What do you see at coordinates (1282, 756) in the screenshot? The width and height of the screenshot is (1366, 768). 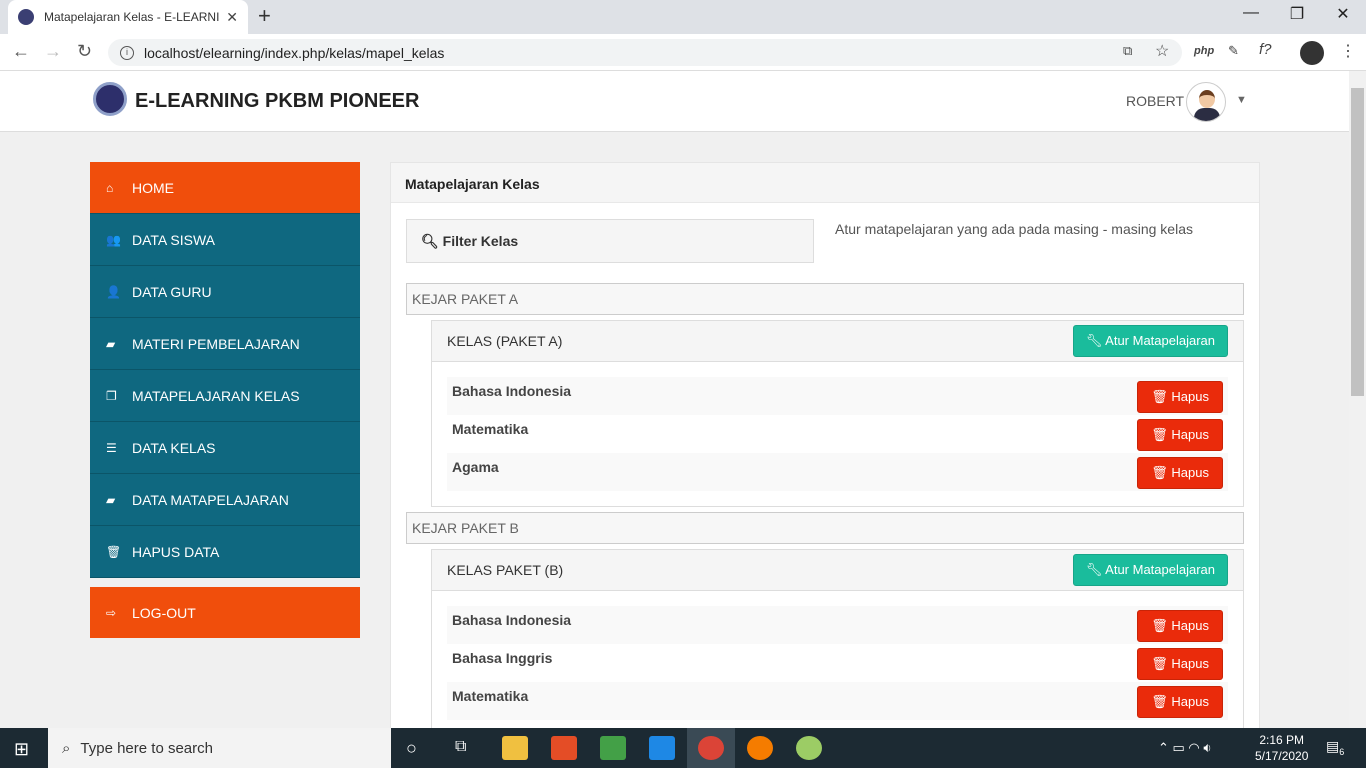 I see `clock-date: 5/17/2020` at bounding box center [1282, 756].